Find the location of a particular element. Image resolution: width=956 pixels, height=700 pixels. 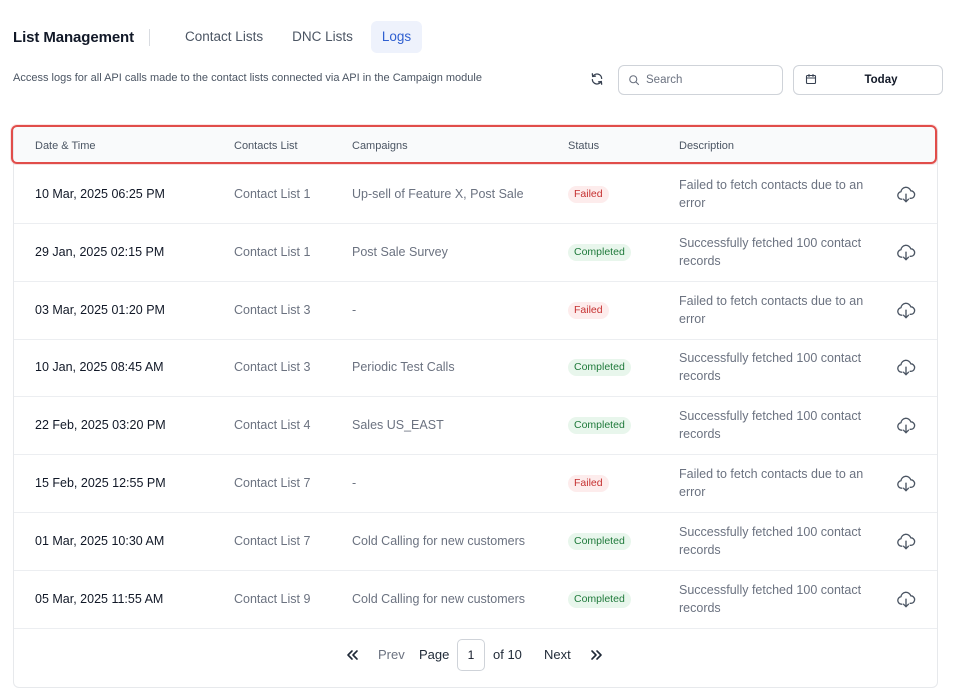

next-page-button: Next is located at coordinates (557, 655).